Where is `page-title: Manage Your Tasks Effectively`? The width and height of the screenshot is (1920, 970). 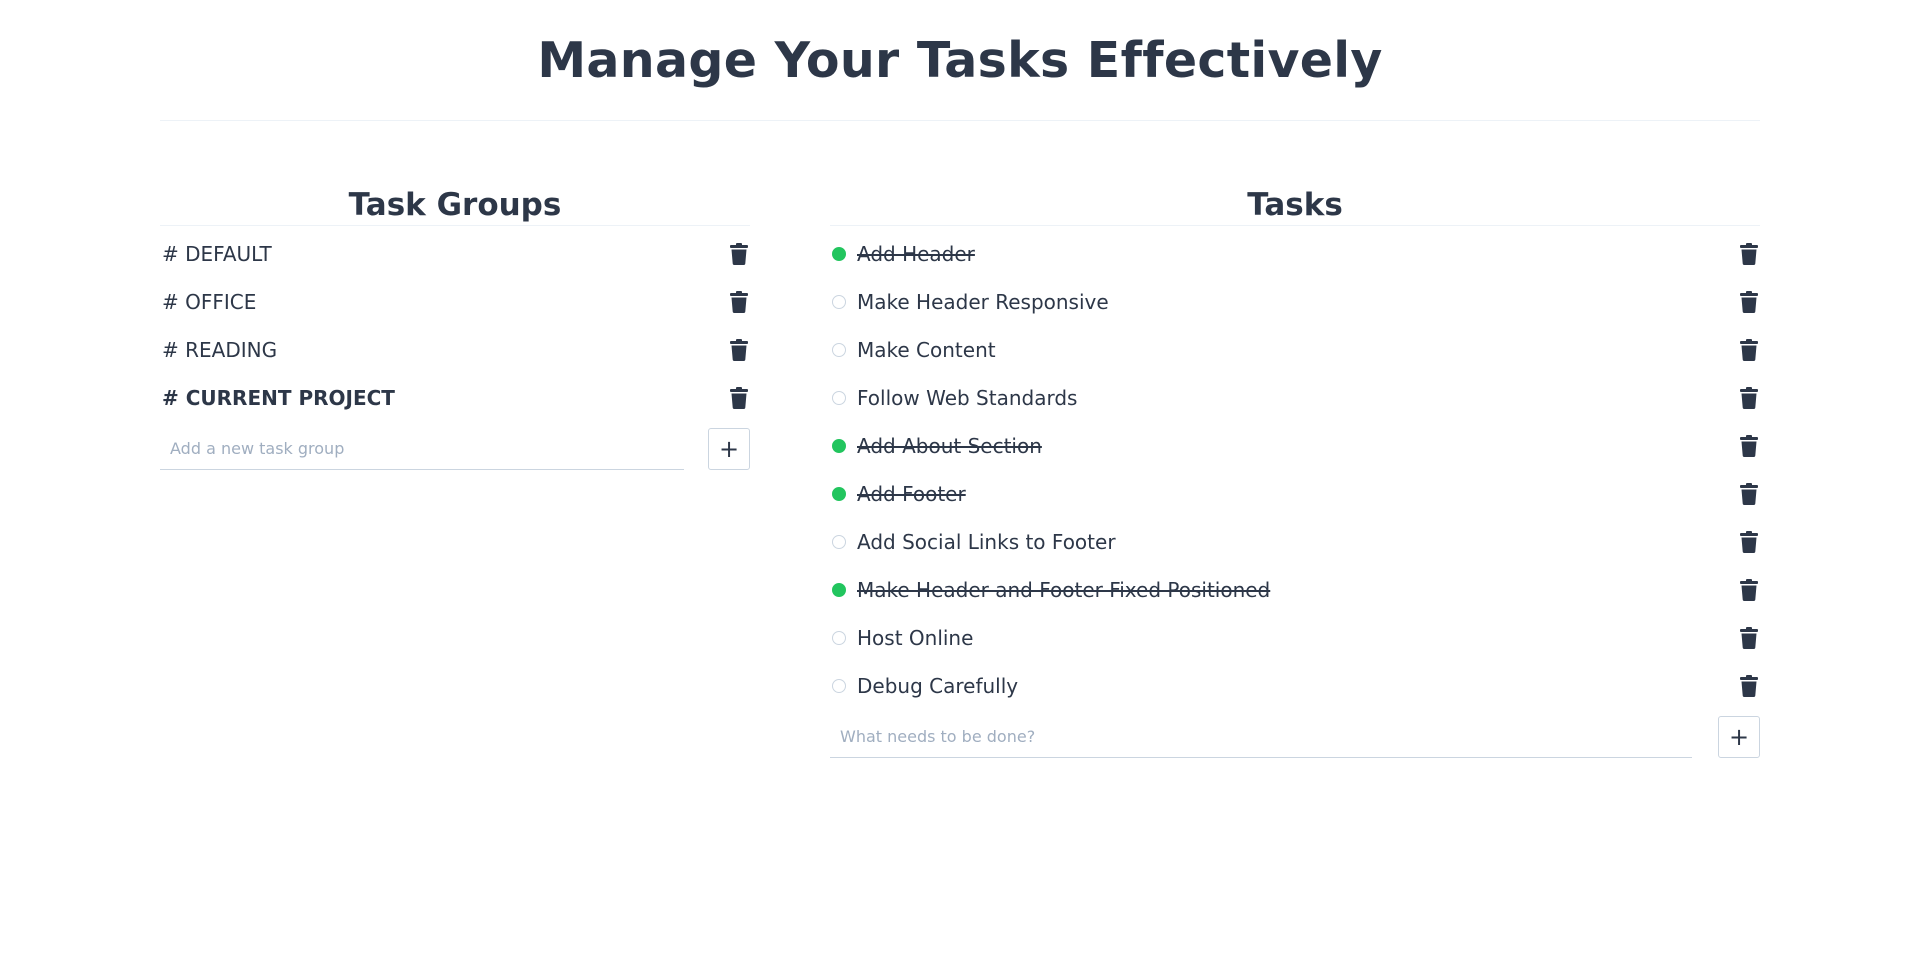
page-title: Manage Your Tasks Effectively is located at coordinates (960, 60).